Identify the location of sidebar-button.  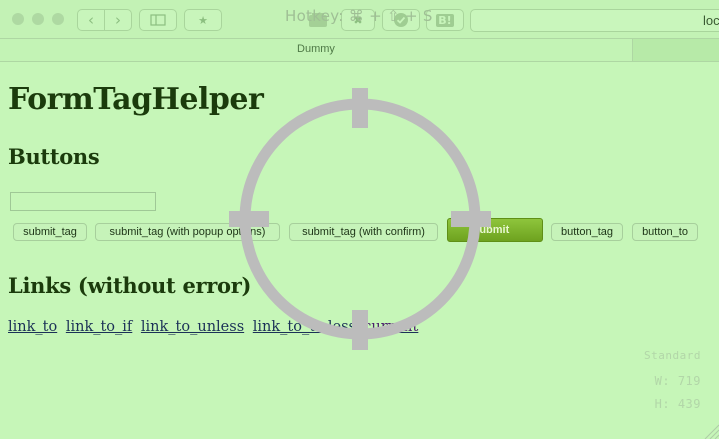
(158, 20).